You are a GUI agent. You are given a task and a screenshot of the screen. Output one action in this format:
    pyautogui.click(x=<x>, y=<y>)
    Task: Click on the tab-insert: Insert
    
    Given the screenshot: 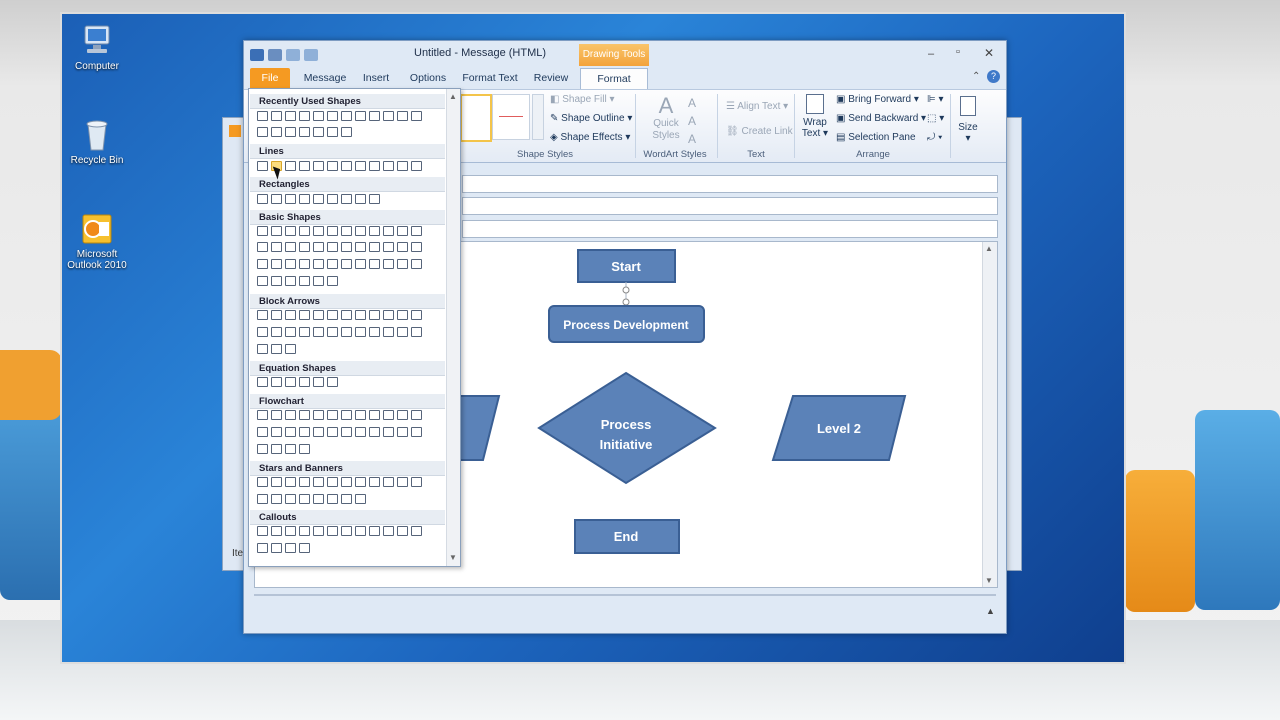 What is the action you would take?
    pyautogui.click(x=376, y=78)
    